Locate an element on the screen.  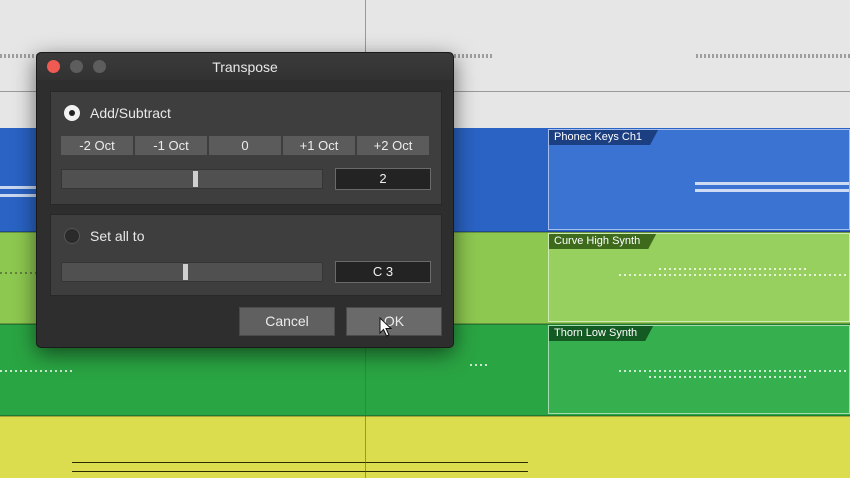
add-subtract-label: Add/Subtract is located at coordinates (130, 113).